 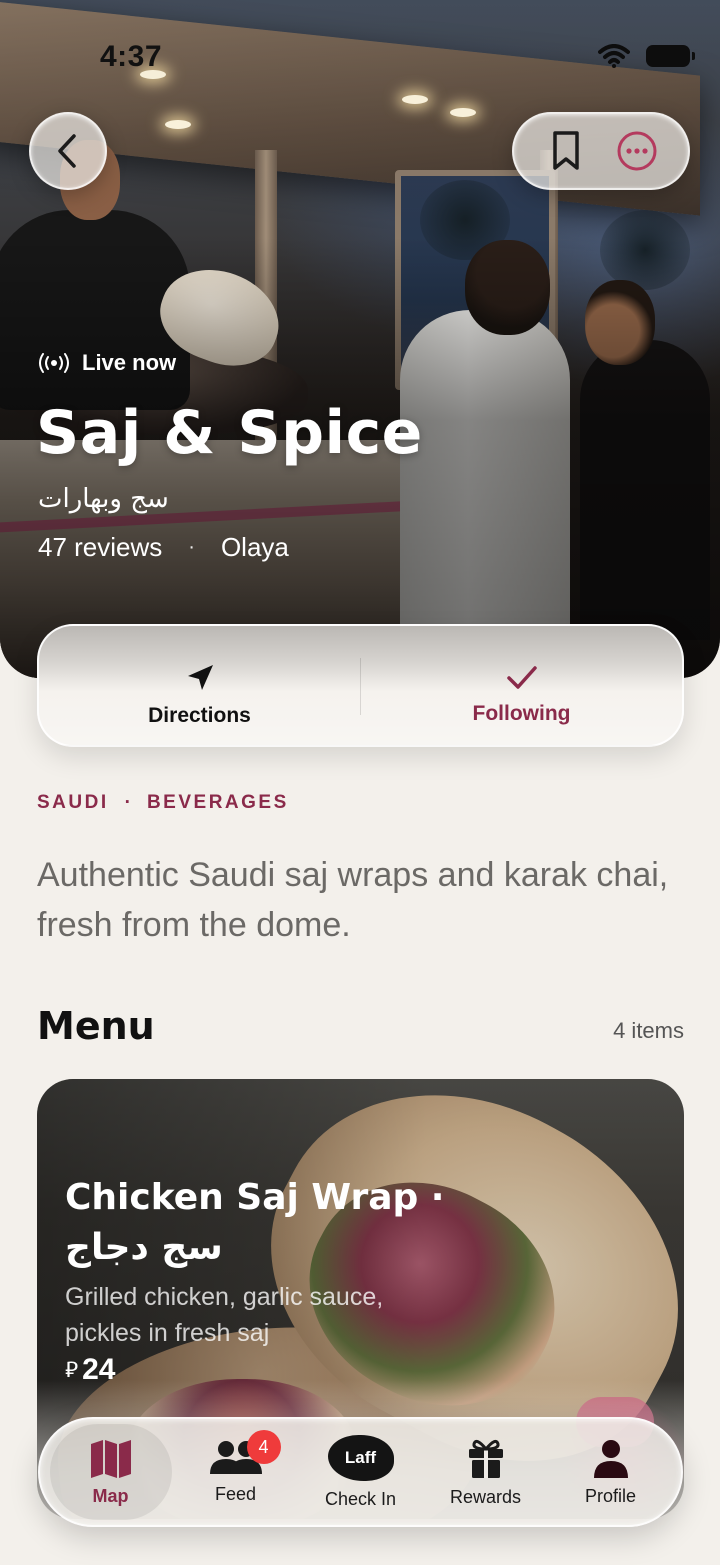 What do you see at coordinates (263, 1447) in the screenshot?
I see `notification-badge: 4` at bounding box center [263, 1447].